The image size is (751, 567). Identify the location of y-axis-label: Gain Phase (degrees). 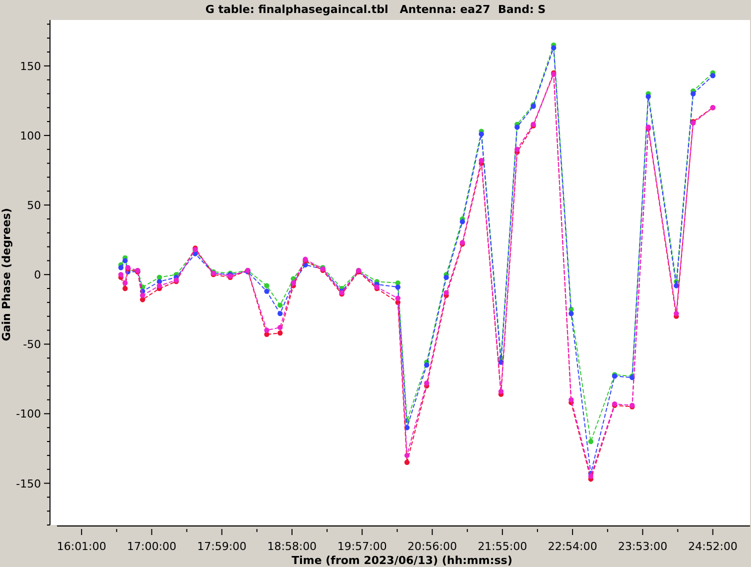
(6, 275).